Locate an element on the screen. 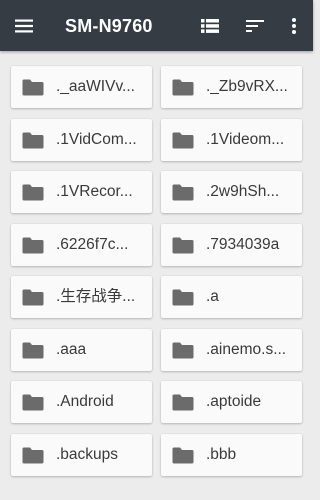  app-bar: SM-N9760 is located at coordinates (156, 25).